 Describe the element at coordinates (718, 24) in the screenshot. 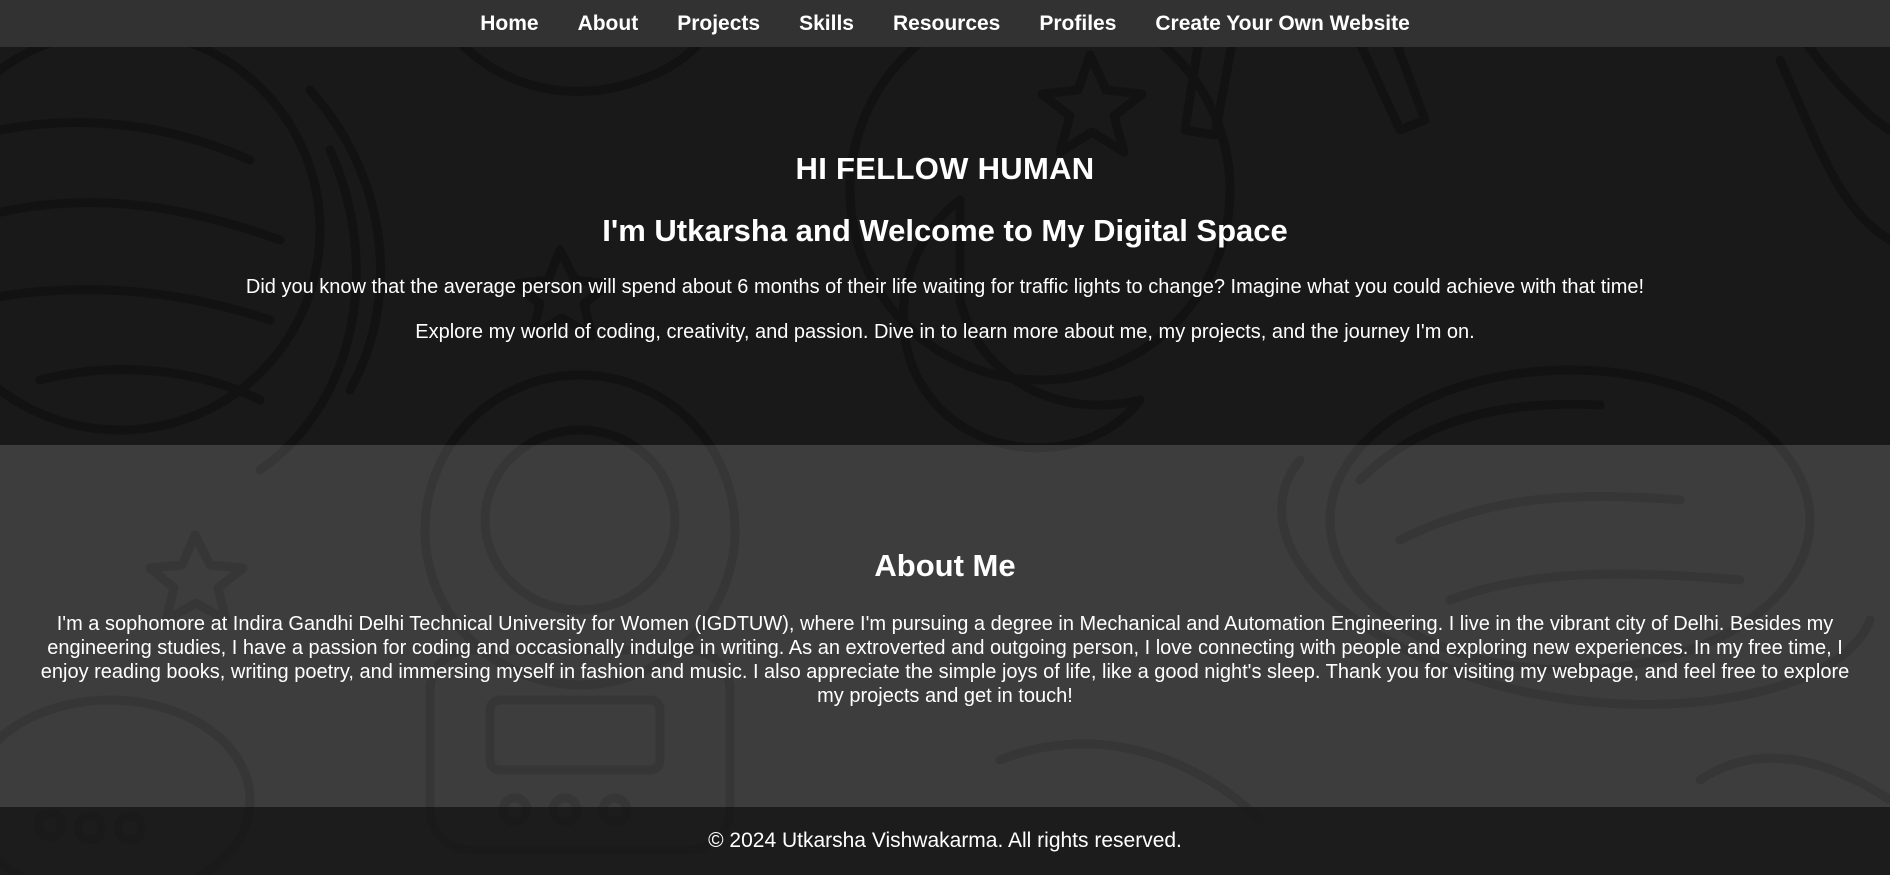

I see `nav-projects-link: Projects` at that location.